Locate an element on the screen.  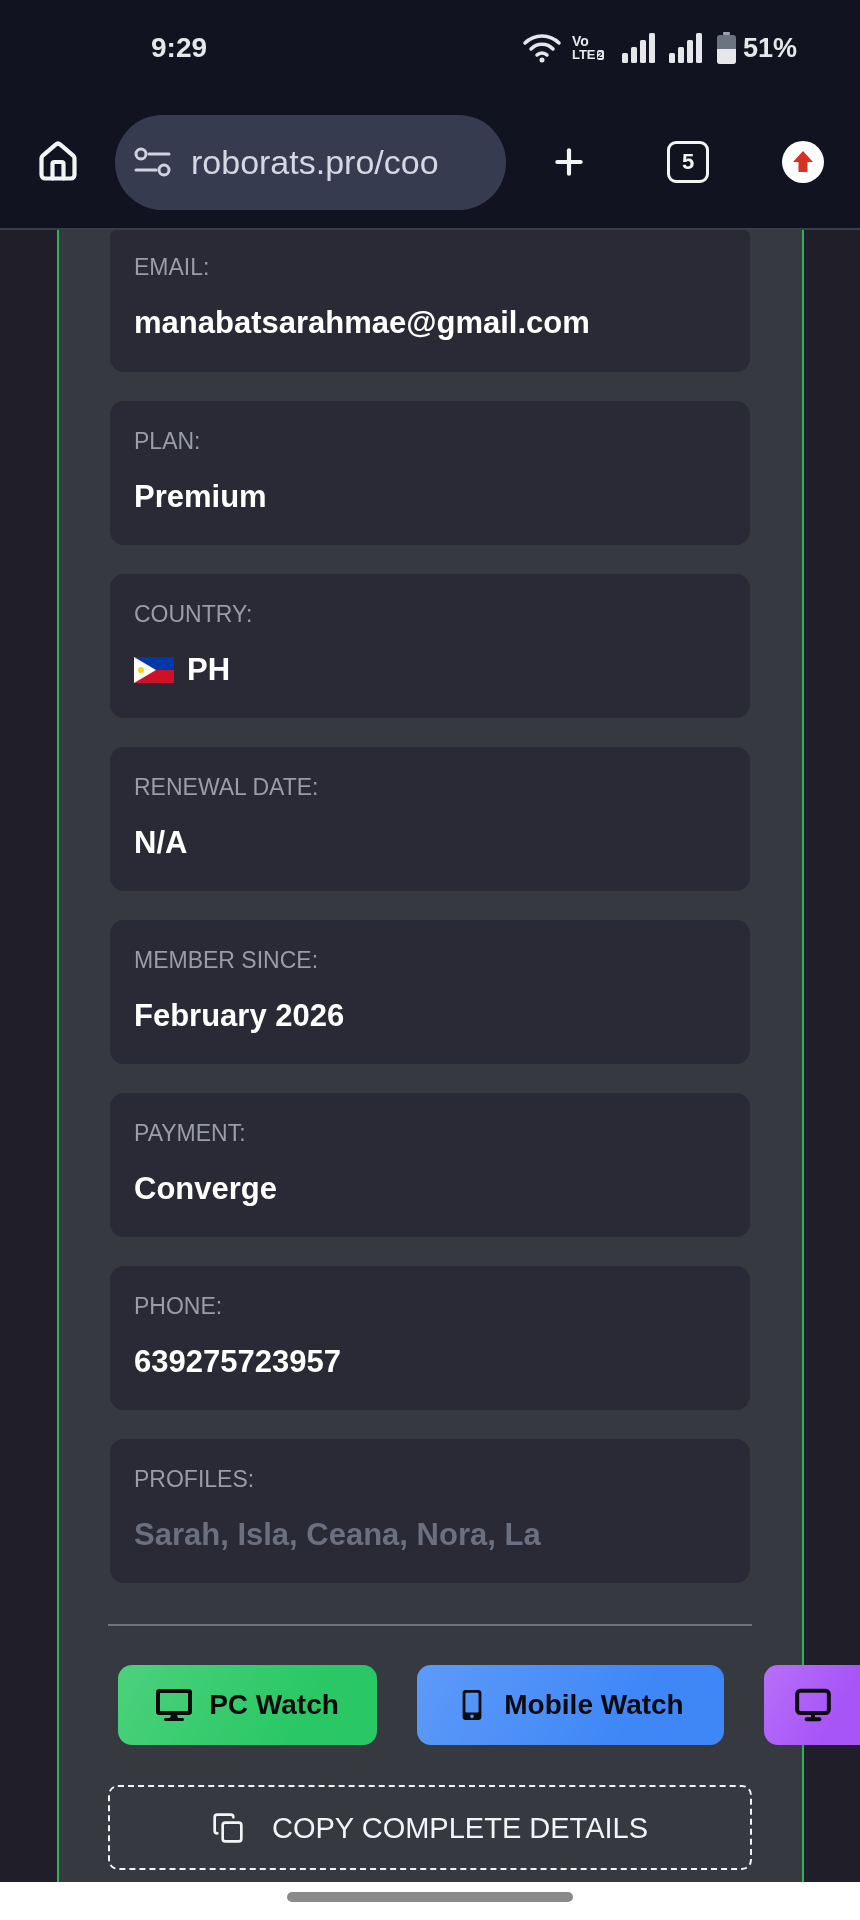
battery-percent: 51% is located at coordinates (769, 48).